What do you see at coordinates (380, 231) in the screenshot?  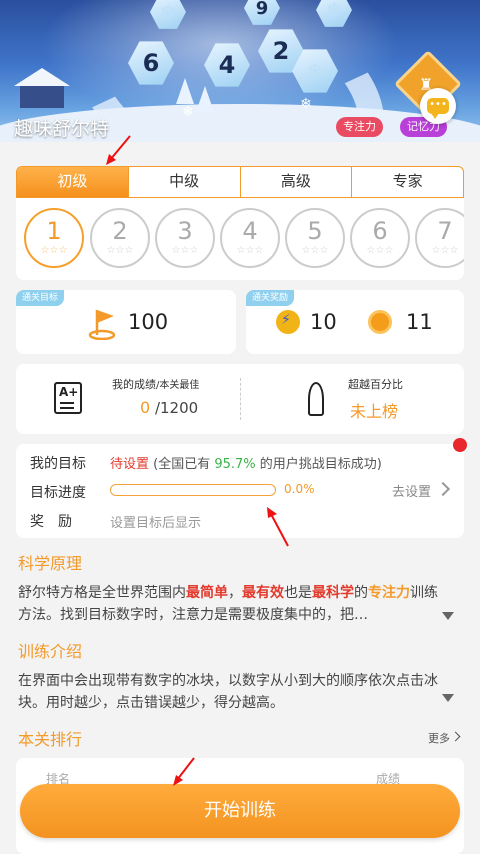 I see `level-number: 6` at bounding box center [380, 231].